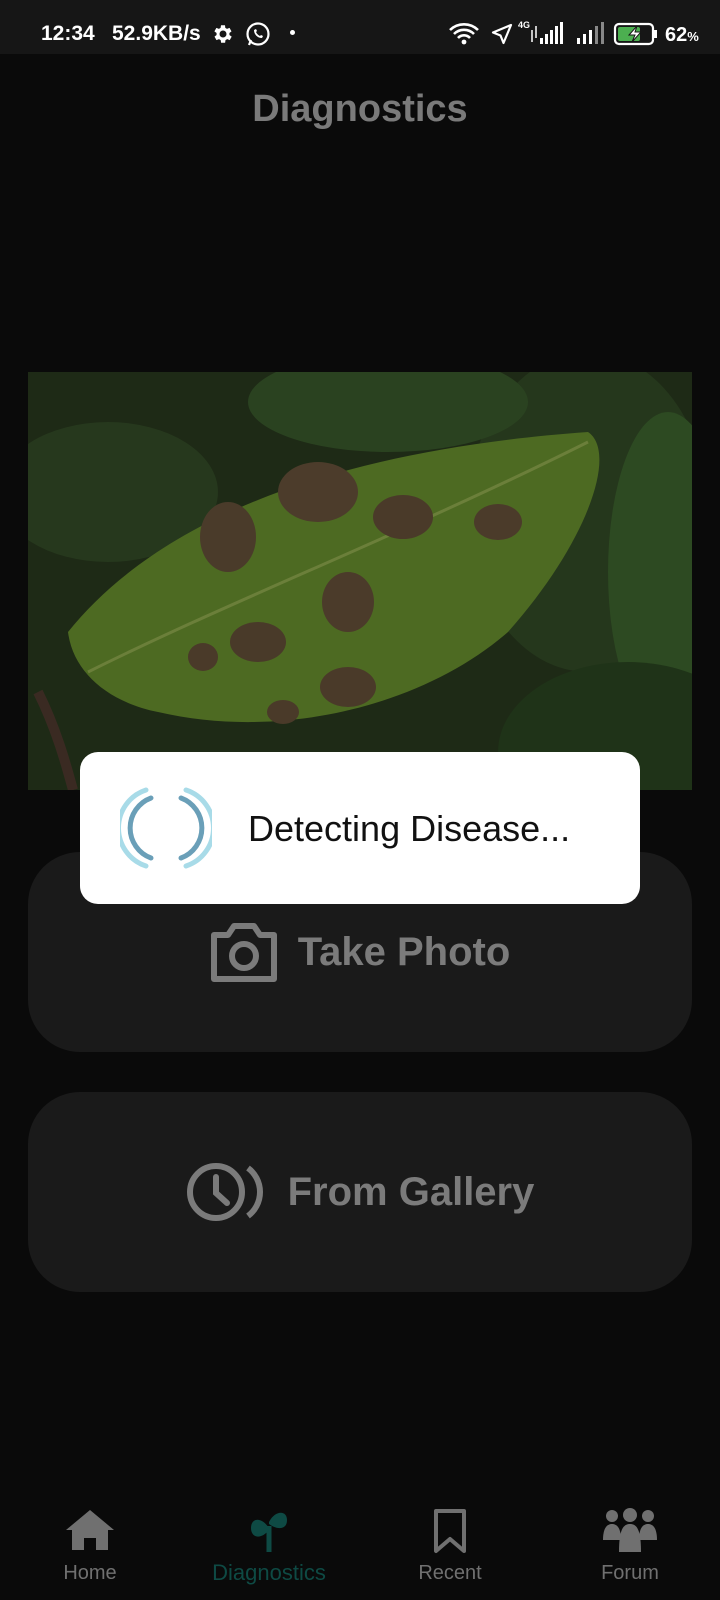 This screenshot has width=720, height=1600. I want to click on gear-icon, so click(223, 34).